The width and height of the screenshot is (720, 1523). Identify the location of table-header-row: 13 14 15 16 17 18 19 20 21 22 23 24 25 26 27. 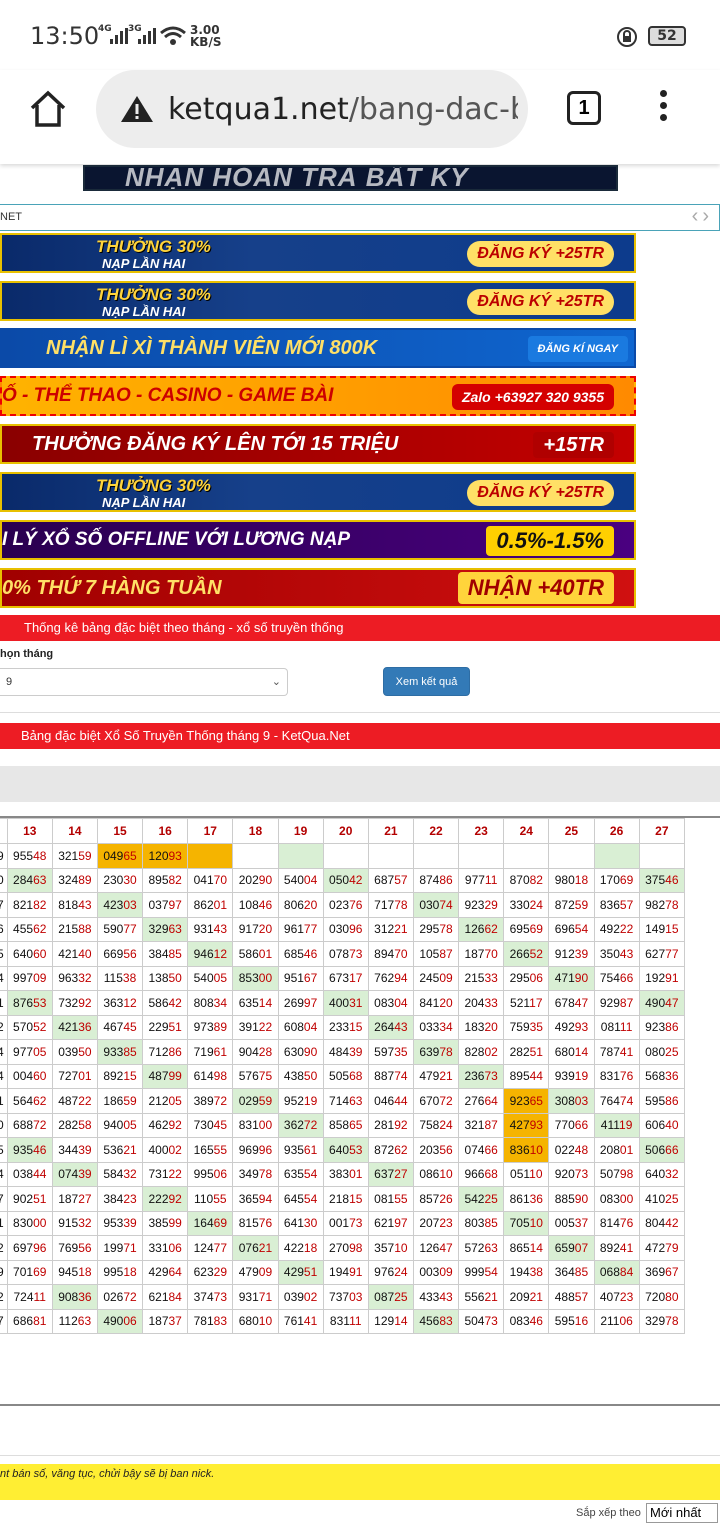
(343, 831).